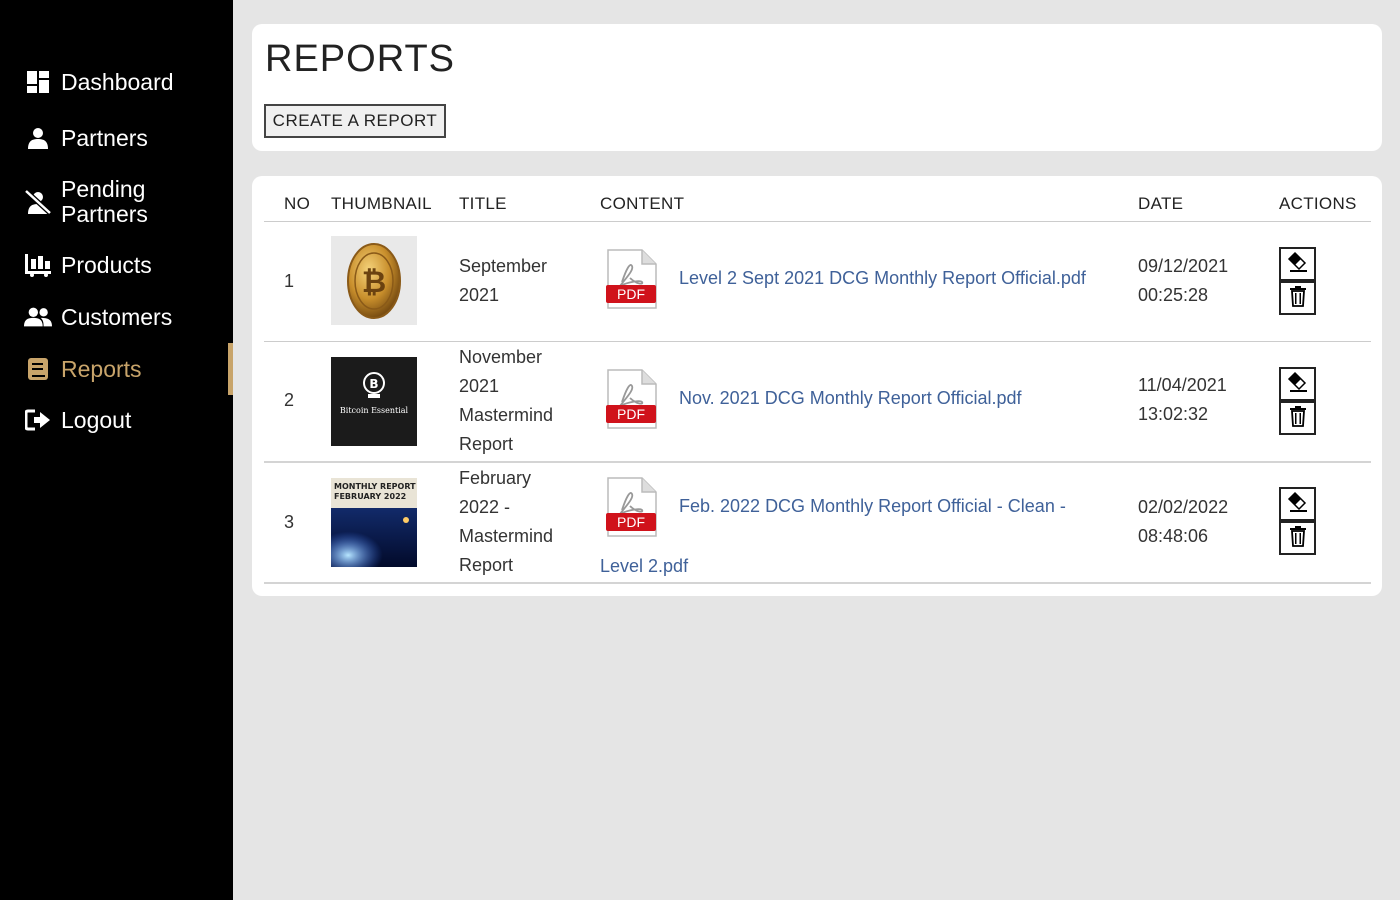 This screenshot has width=1400, height=900. I want to click on row-title: February 2022 - Mastermind Report, so click(506, 521).